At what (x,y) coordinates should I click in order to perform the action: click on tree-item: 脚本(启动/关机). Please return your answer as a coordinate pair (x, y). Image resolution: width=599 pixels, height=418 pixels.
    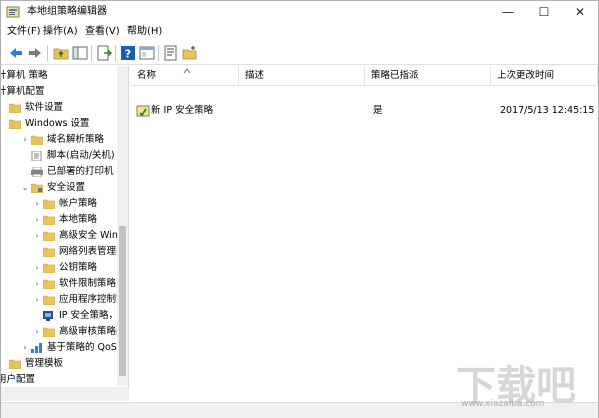
    Looking at the image, I should click on (64, 156).